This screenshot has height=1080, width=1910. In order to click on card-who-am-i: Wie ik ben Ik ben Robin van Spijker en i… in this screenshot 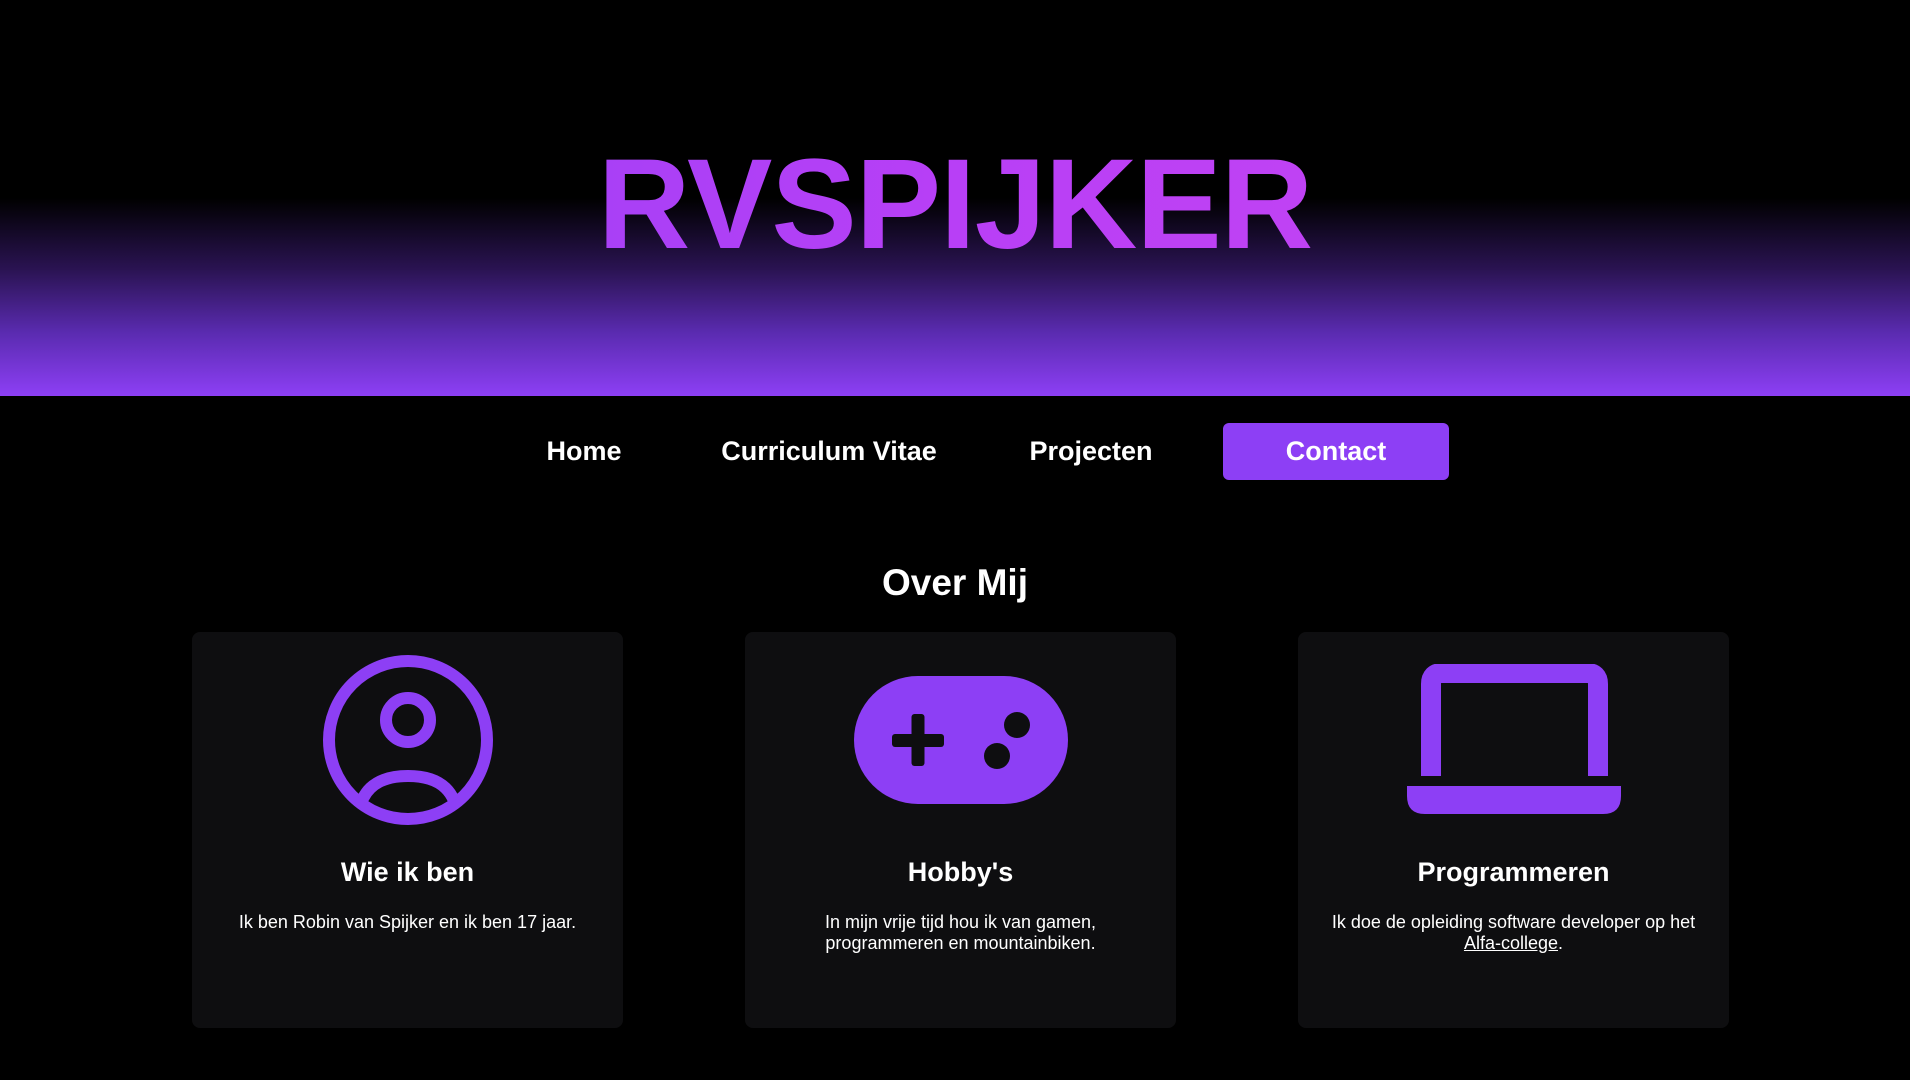, I will do `click(407, 830)`.